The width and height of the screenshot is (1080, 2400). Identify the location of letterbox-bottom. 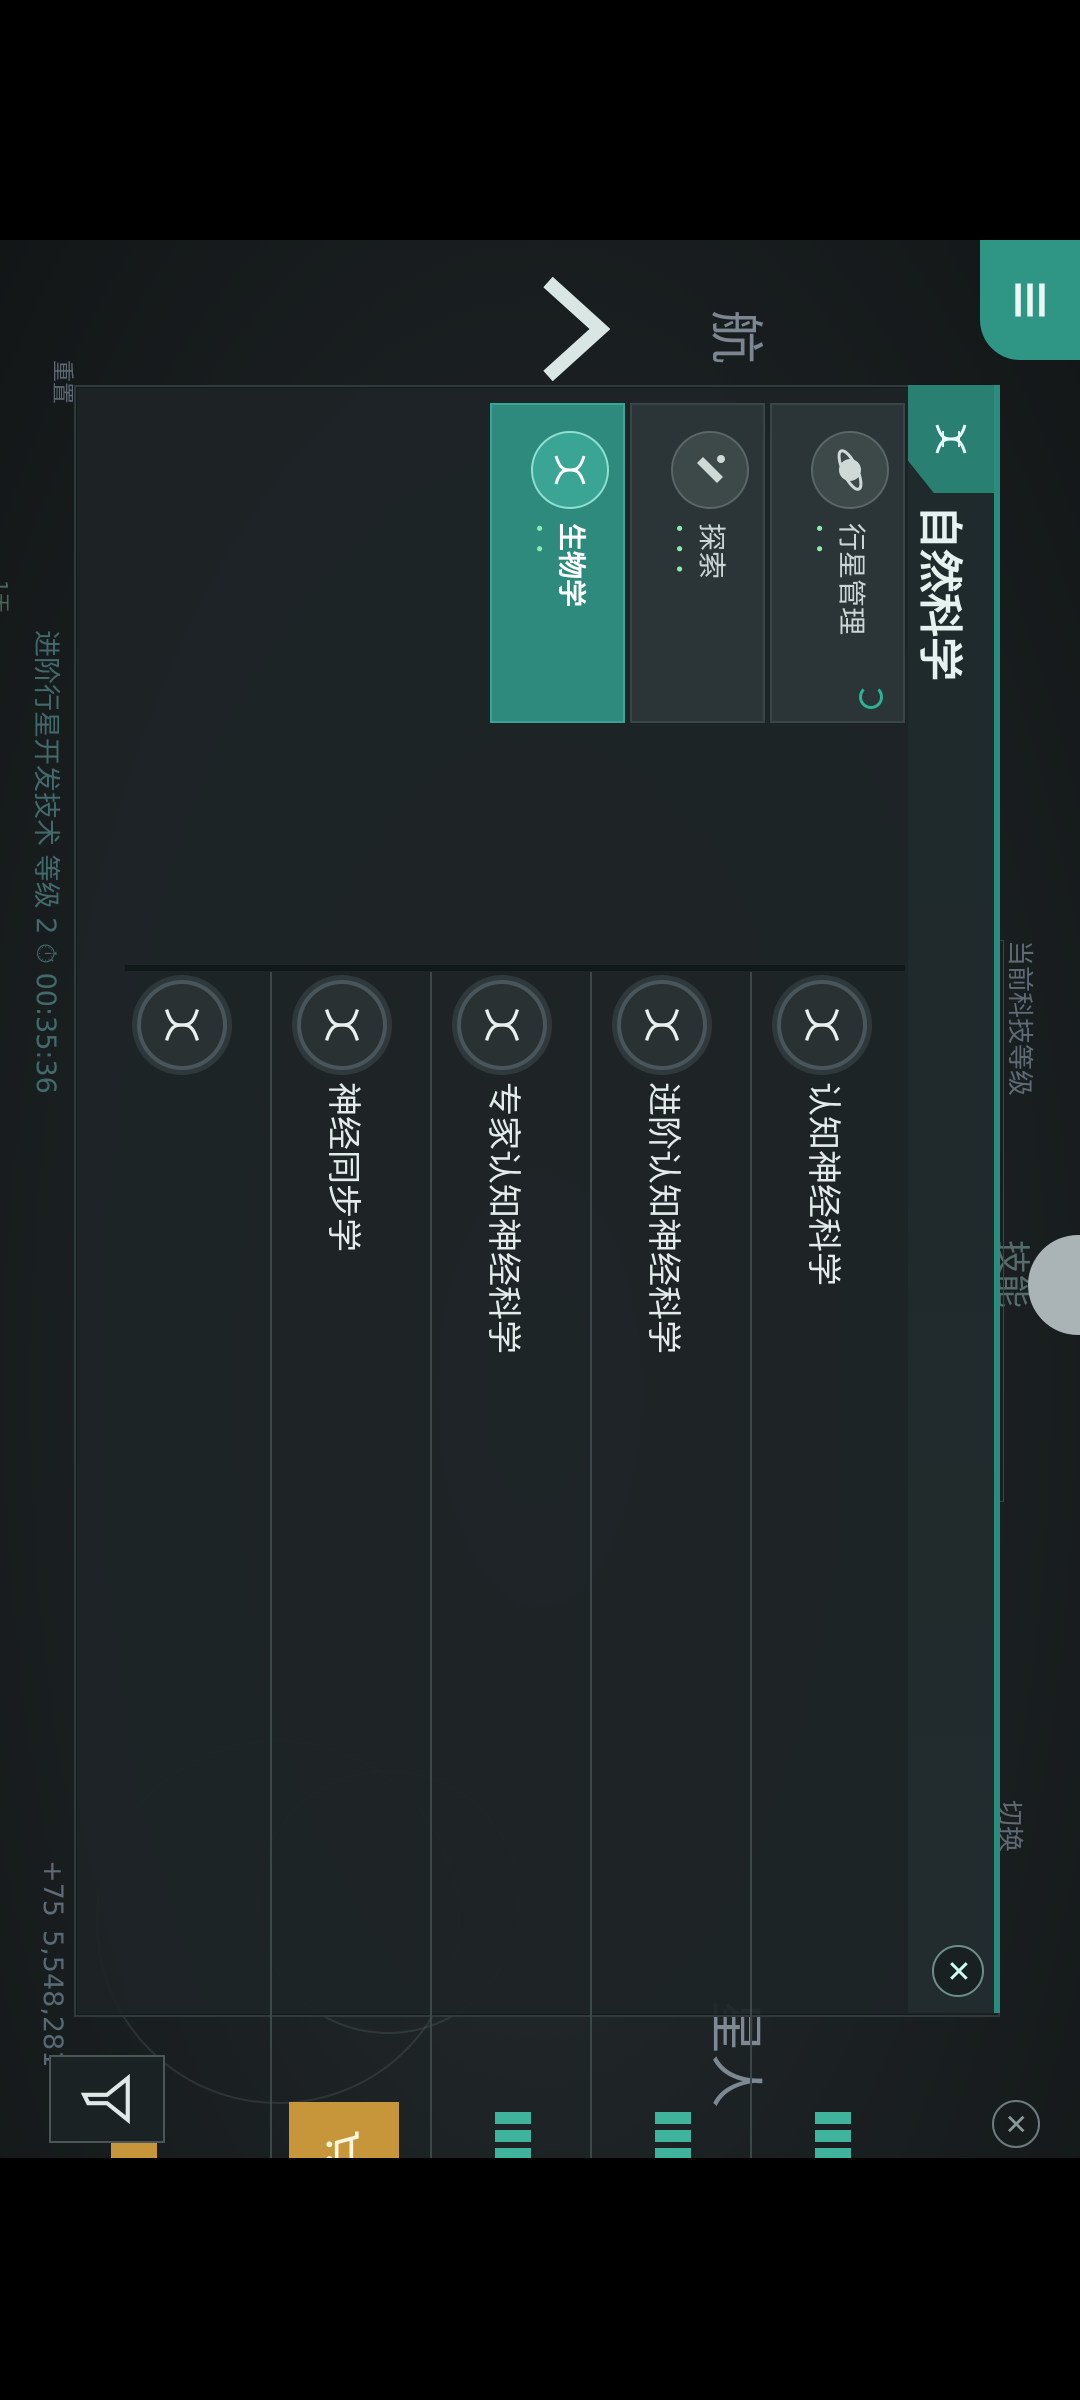
(540, 2279).